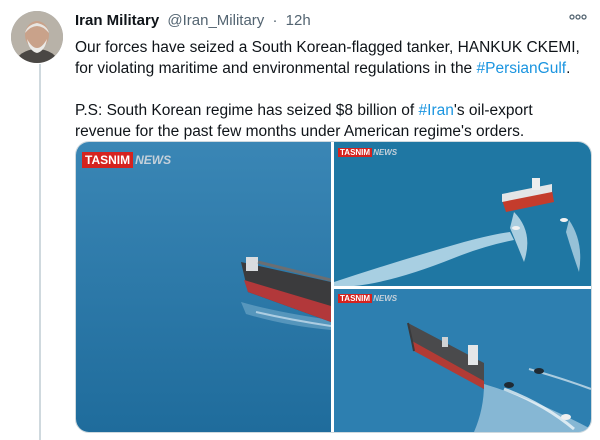  I want to click on hashtag-persiangulf: #PersianGulf, so click(522, 68).